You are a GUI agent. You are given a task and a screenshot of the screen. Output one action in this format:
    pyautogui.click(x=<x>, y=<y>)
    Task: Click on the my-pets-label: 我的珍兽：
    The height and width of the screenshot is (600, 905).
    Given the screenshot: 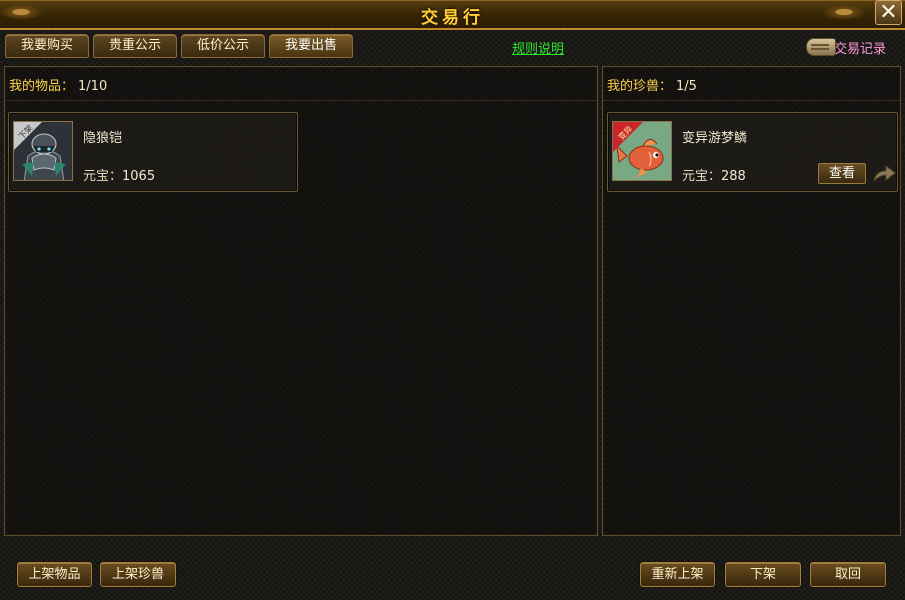 What is the action you would take?
    pyautogui.click(x=640, y=86)
    